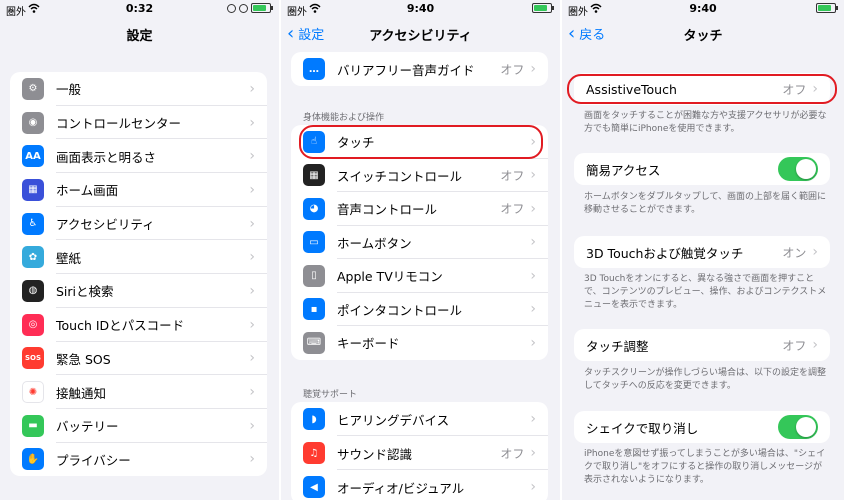 This screenshot has width=844, height=500. What do you see at coordinates (419, 343) in the screenshot?
I see `list-item: ⌨ キーボード ›` at bounding box center [419, 343].